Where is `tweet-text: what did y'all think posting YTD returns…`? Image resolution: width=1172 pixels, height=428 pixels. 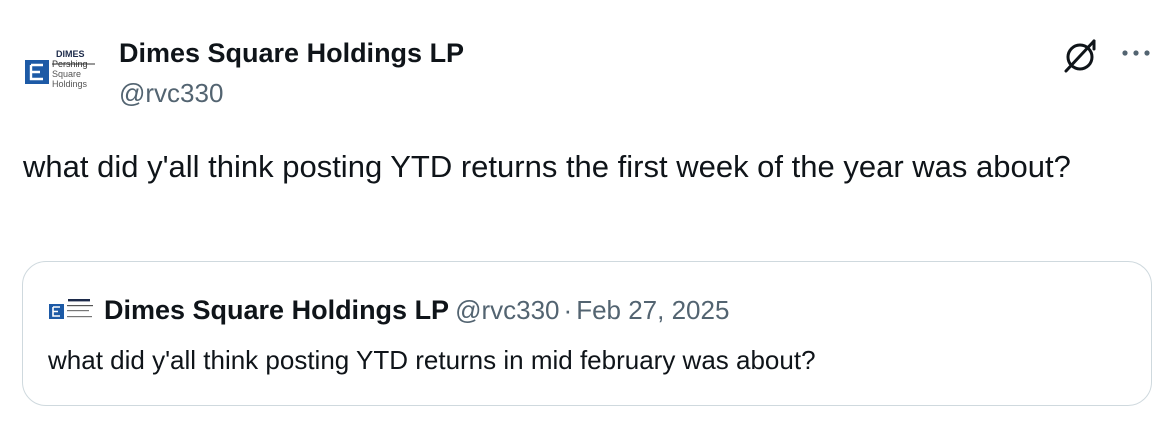
tweet-text: what did y'all think posting YTD returns… is located at coordinates (547, 166).